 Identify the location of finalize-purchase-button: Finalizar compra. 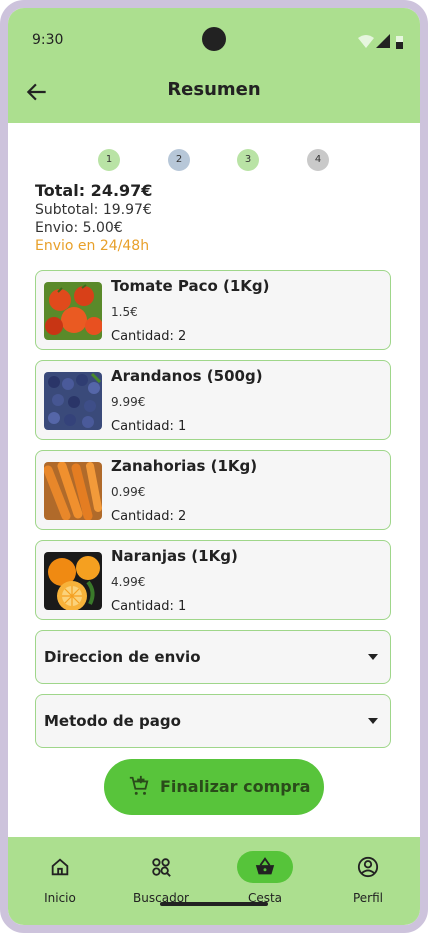
(214, 787).